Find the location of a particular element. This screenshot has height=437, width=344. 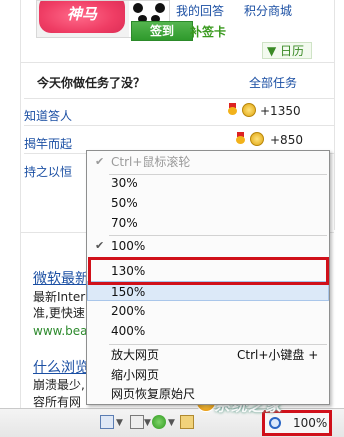

zoom-option-200: 200% is located at coordinates (208, 311).